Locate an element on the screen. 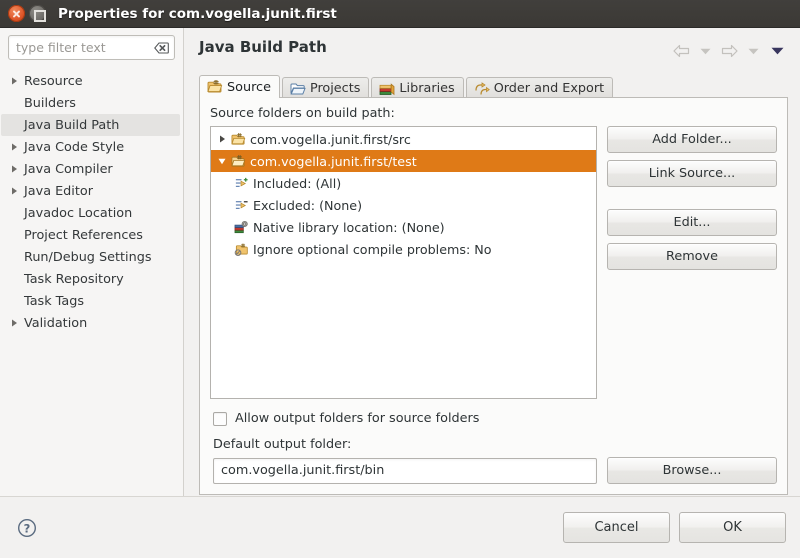 The height and width of the screenshot is (558, 800). list-item-label: Excluded: (None) is located at coordinates (308, 205).